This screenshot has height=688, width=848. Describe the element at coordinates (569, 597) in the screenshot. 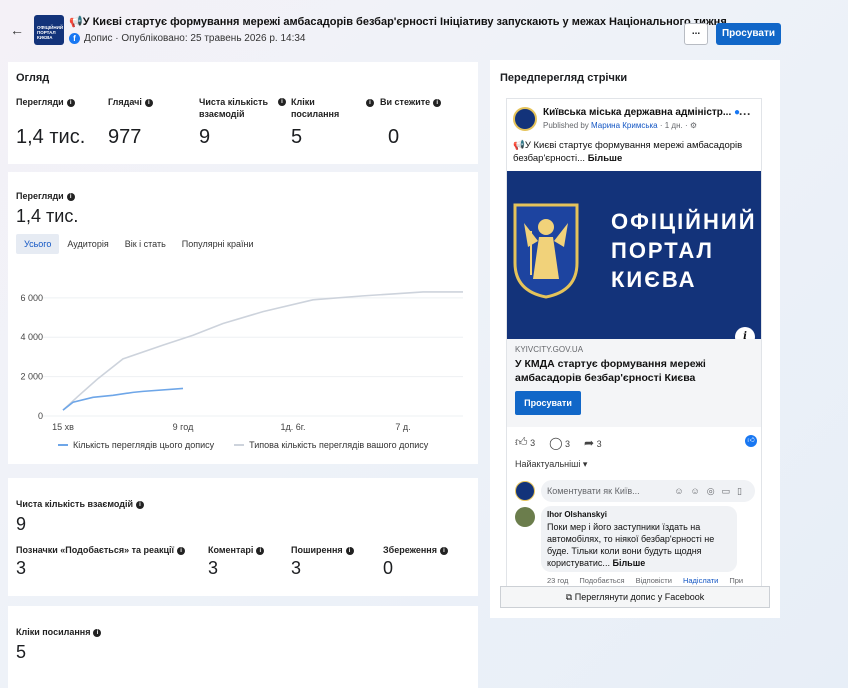

I see `external-link-icon: ⧉` at that location.